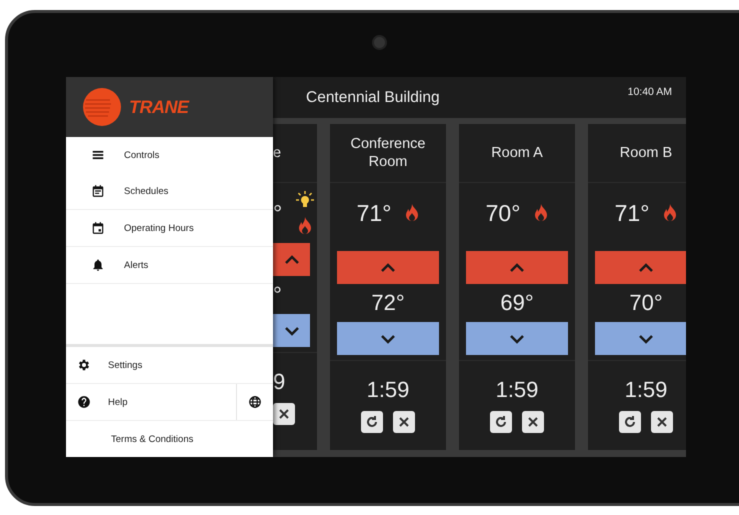 The height and width of the screenshot is (515, 739). What do you see at coordinates (646, 303) in the screenshot?
I see `setpoint: 70°` at bounding box center [646, 303].